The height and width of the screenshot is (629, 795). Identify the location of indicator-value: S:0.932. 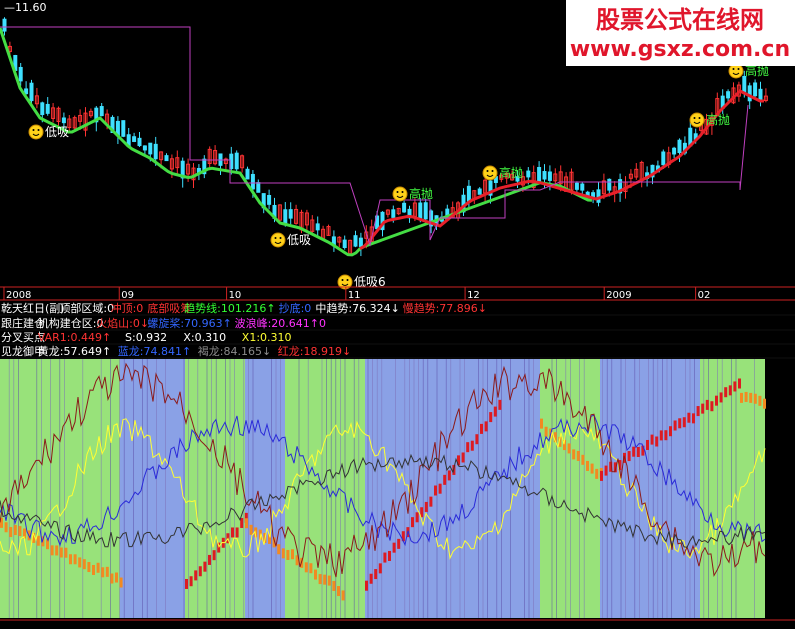
(146, 337).